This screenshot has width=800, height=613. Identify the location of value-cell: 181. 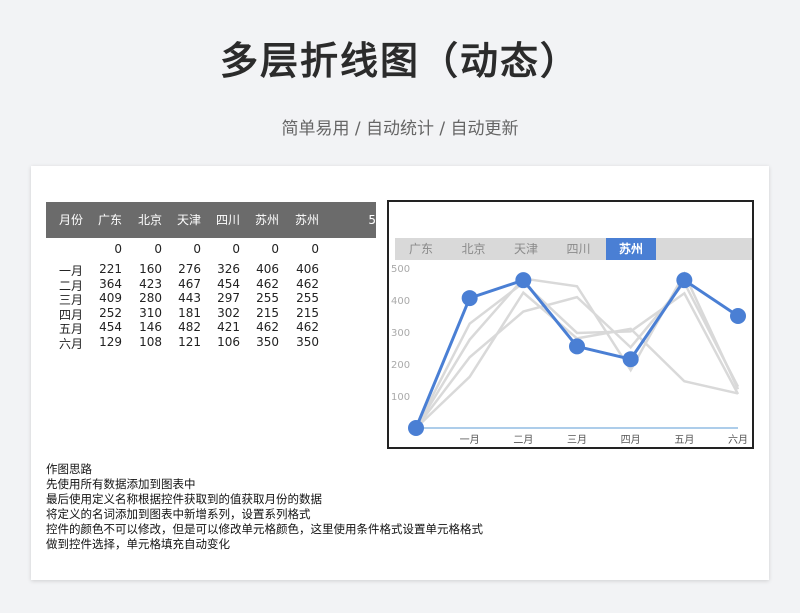
(183, 313).